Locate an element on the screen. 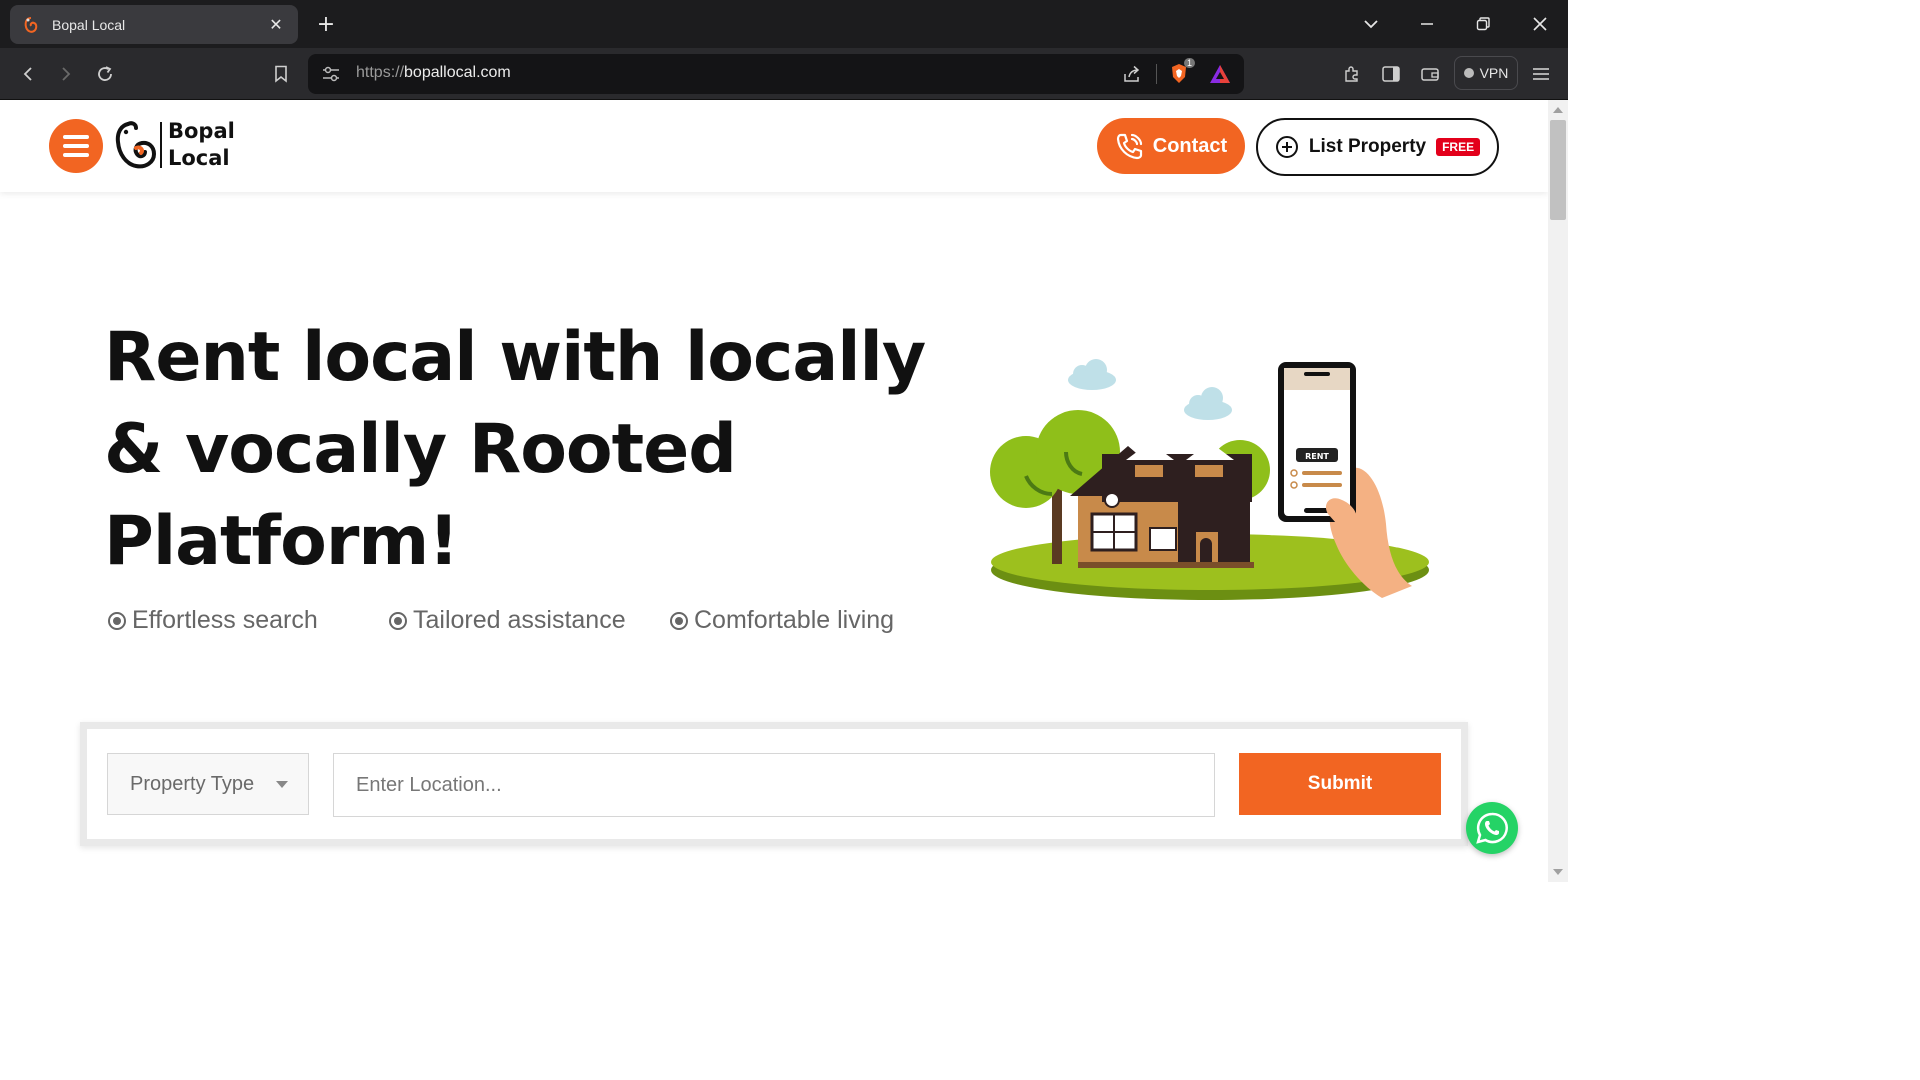 The width and height of the screenshot is (1920, 1080). logo-divider is located at coordinates (161, 145).